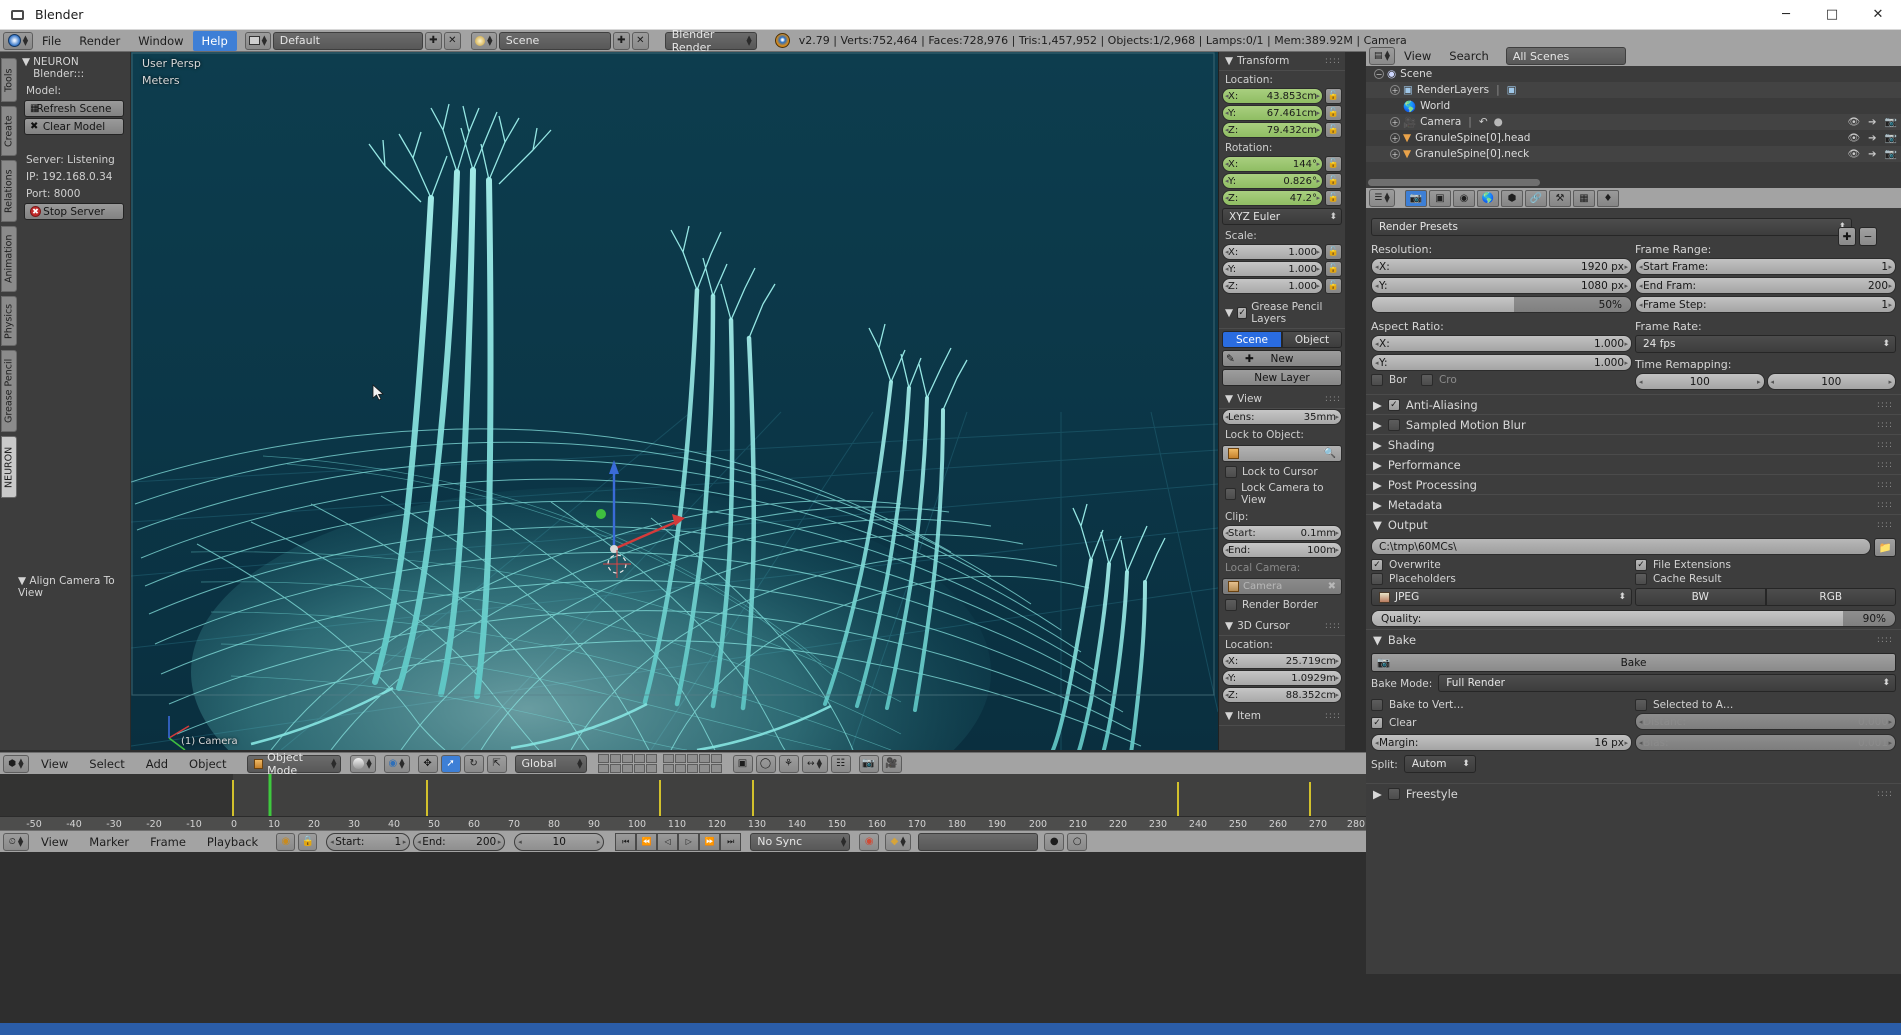  Describe the element at coordinates (1501, 343) in the screenshot. I see `aspect-x-field: X: 1.000` at that location.